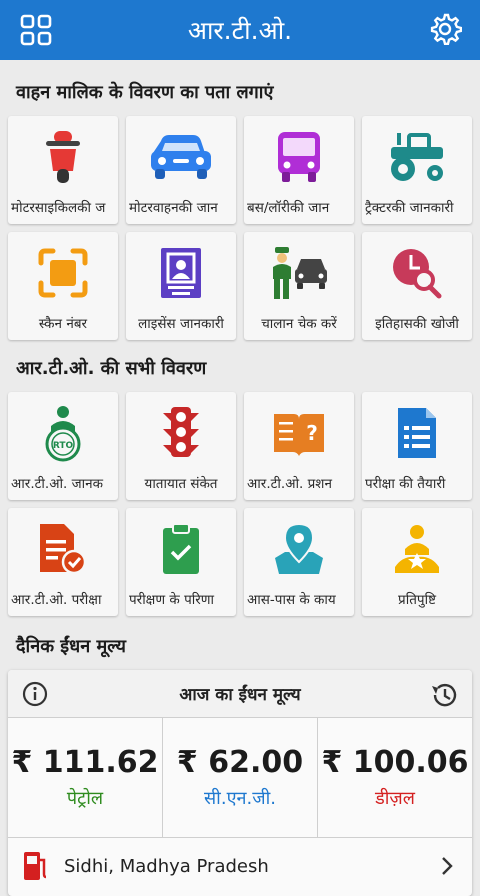 This screenshot has height=896, width=480. Describe the element at coordinates (299, 324) in the screenshot. I see `tile-label: चालान चेक करें` at that location.